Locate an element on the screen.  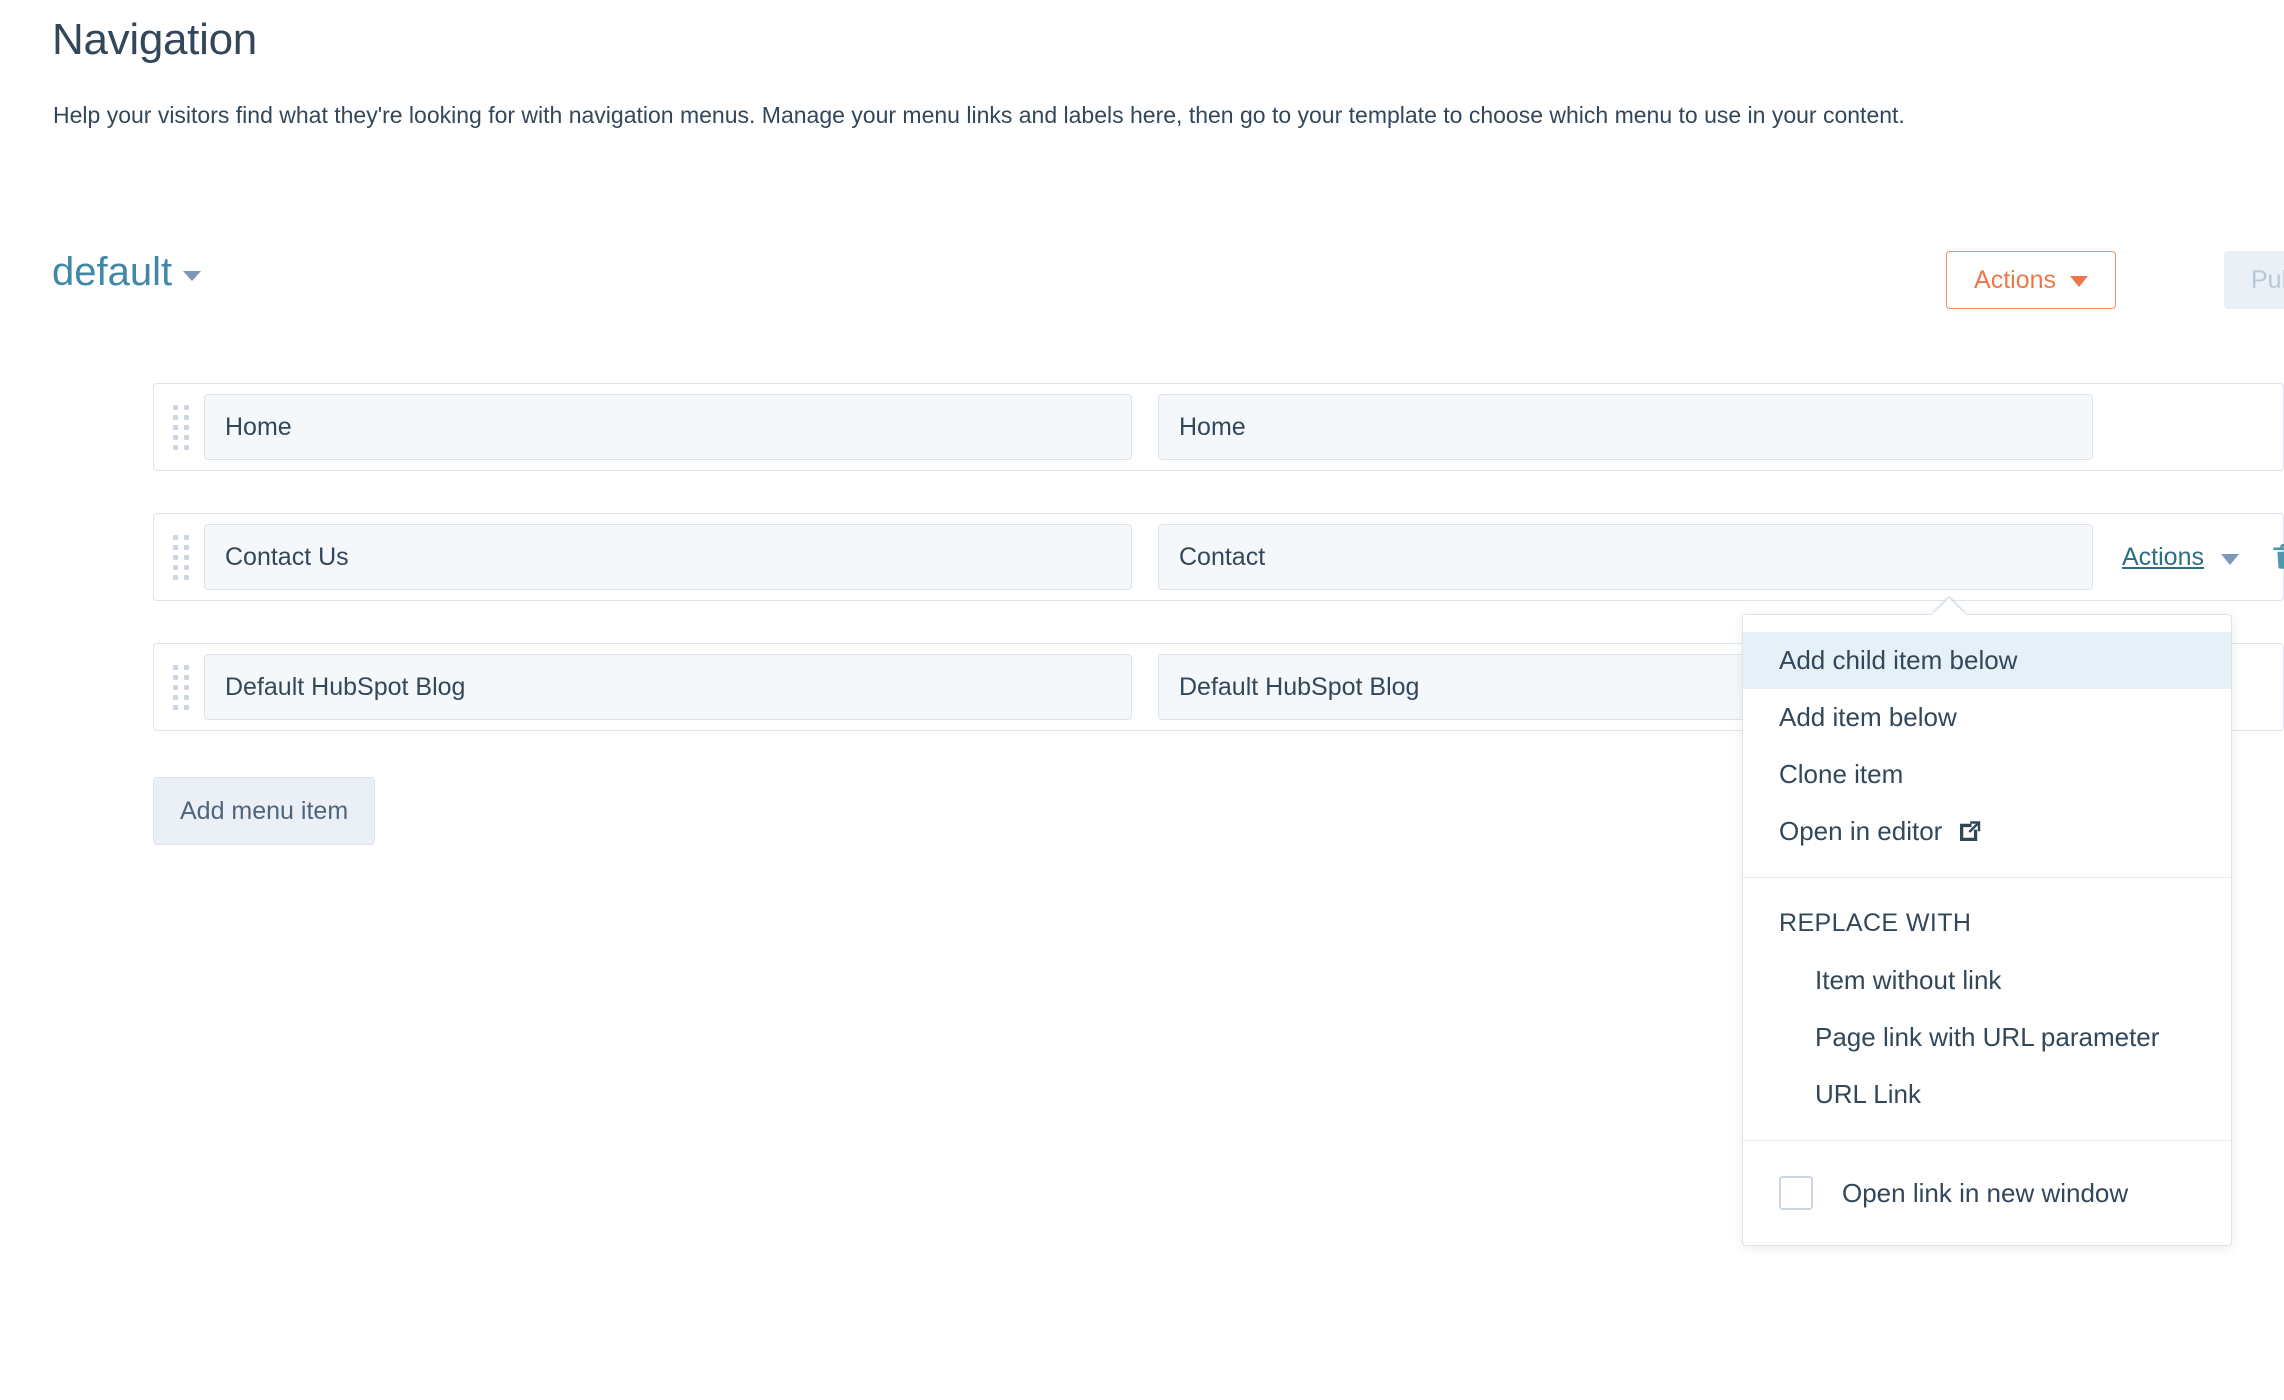
menu-item-clone-item: Clone item is located at coordinates (1987, 774).